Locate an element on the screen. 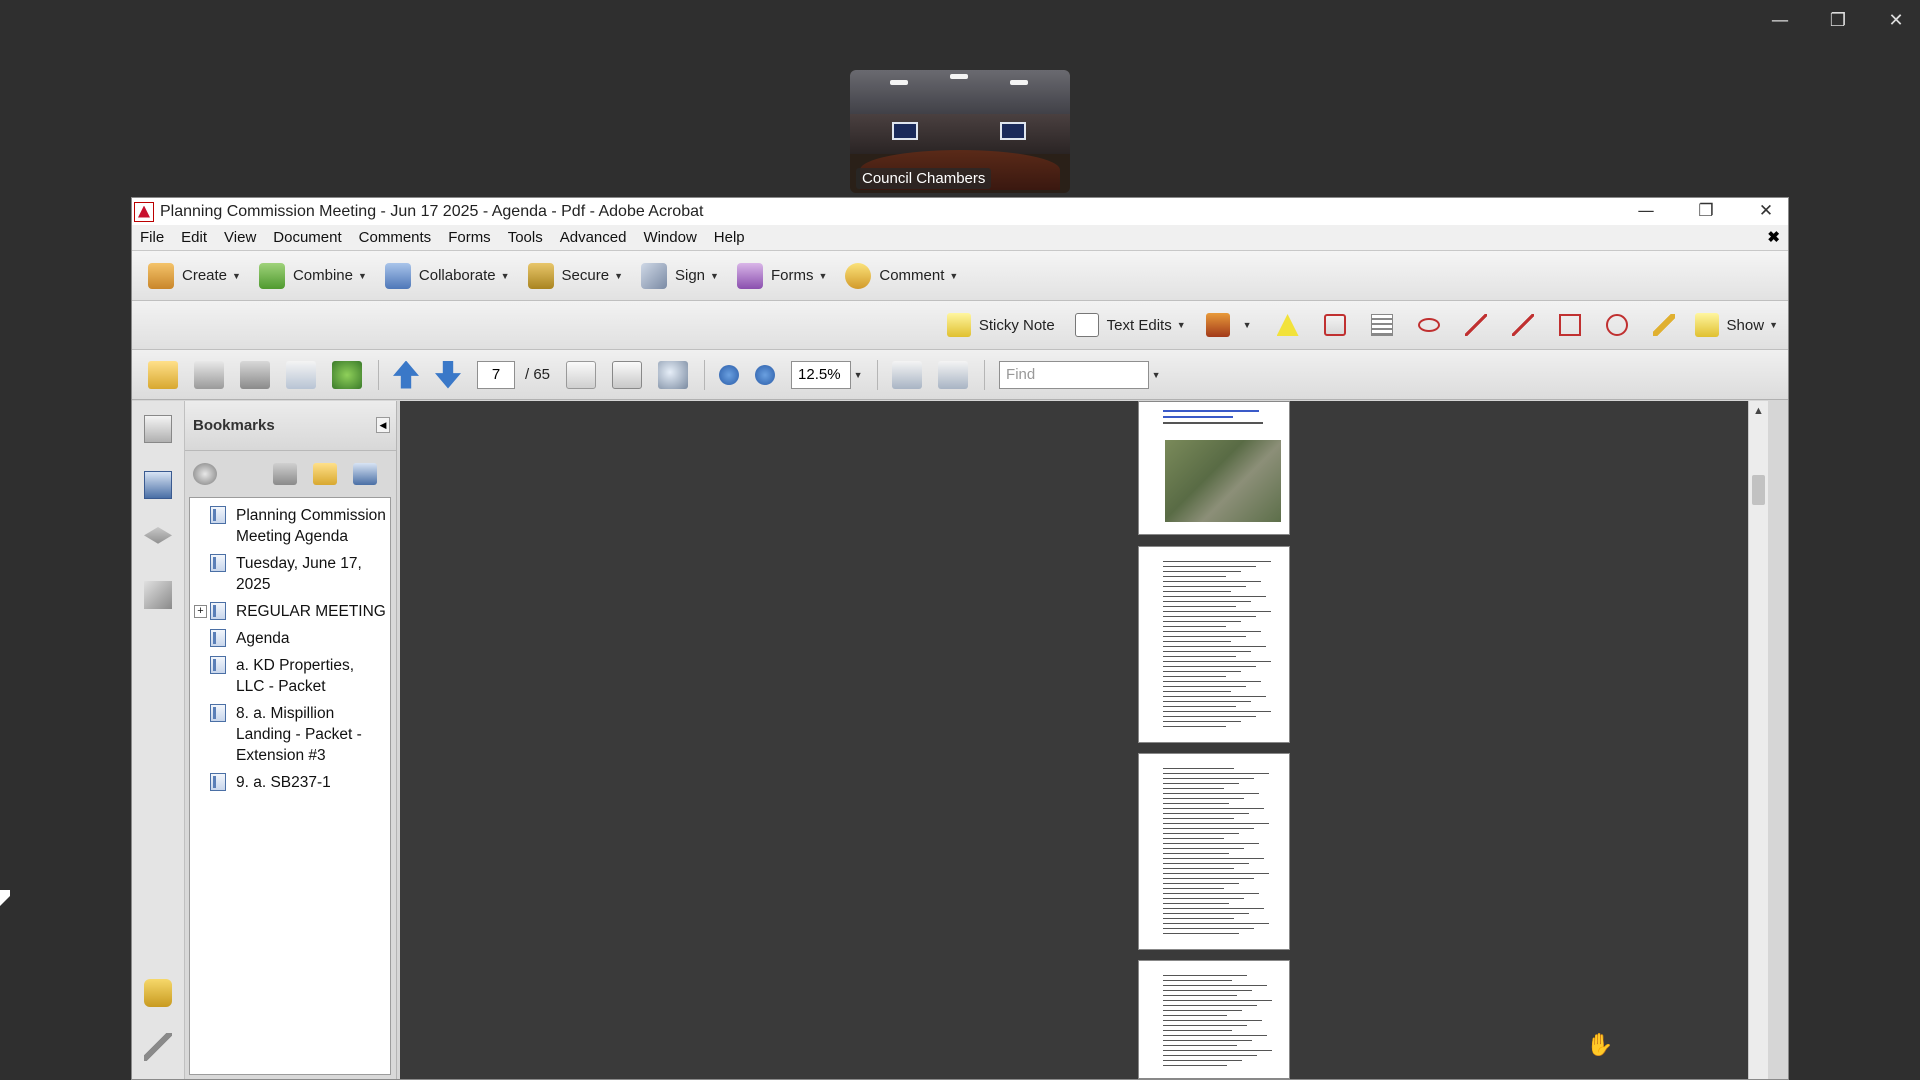 The height and width of the screenshot is (1080, 1920). delete-bookmark-icon is located at coordinates (285, 474).